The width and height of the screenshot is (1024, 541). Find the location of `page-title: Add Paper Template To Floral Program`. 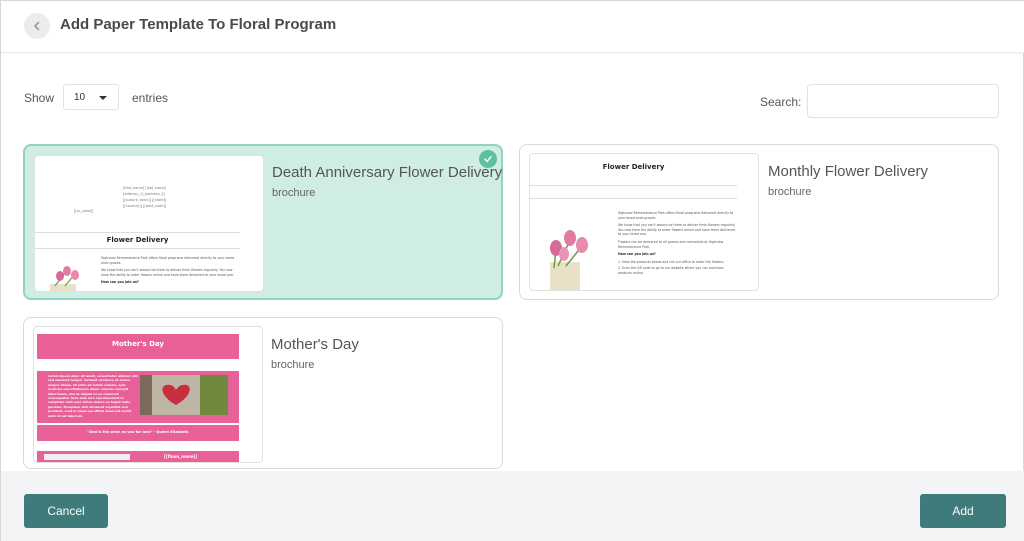

page-title: Add Paper Template To Floral Program is located at coordinates (198, 24).